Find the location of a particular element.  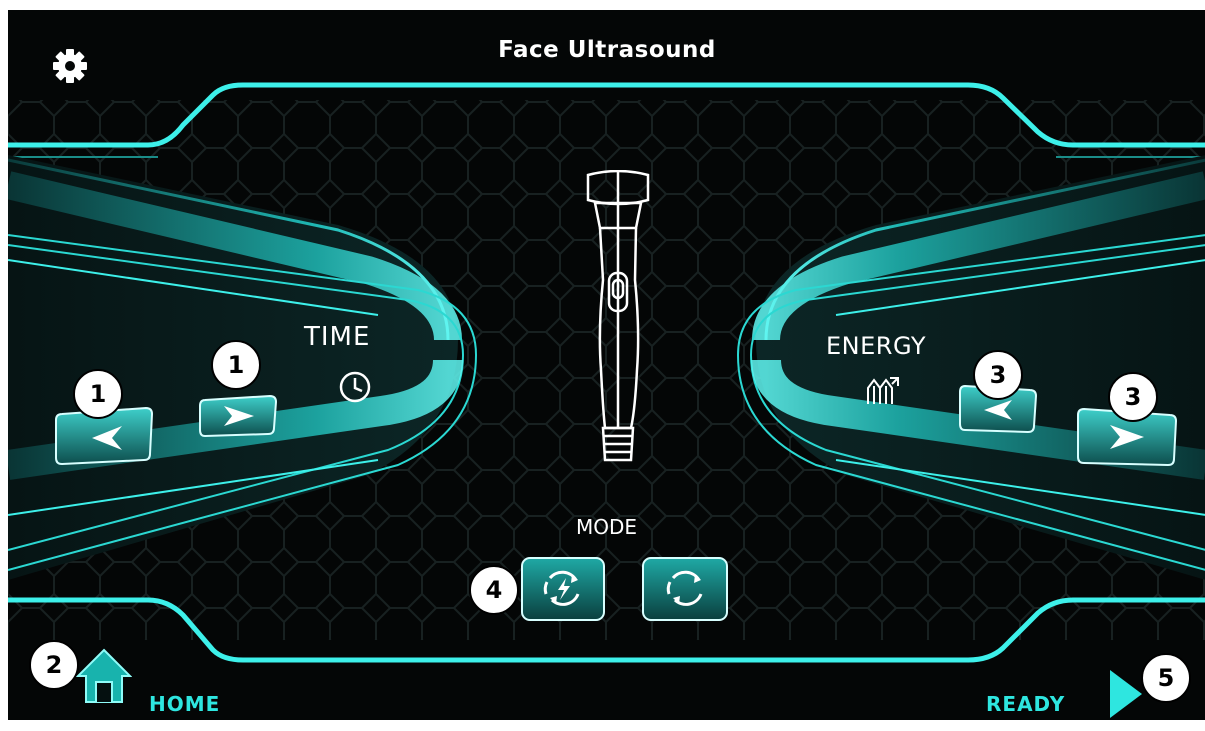

time-label: TIME is located at coordinates (337, 337).